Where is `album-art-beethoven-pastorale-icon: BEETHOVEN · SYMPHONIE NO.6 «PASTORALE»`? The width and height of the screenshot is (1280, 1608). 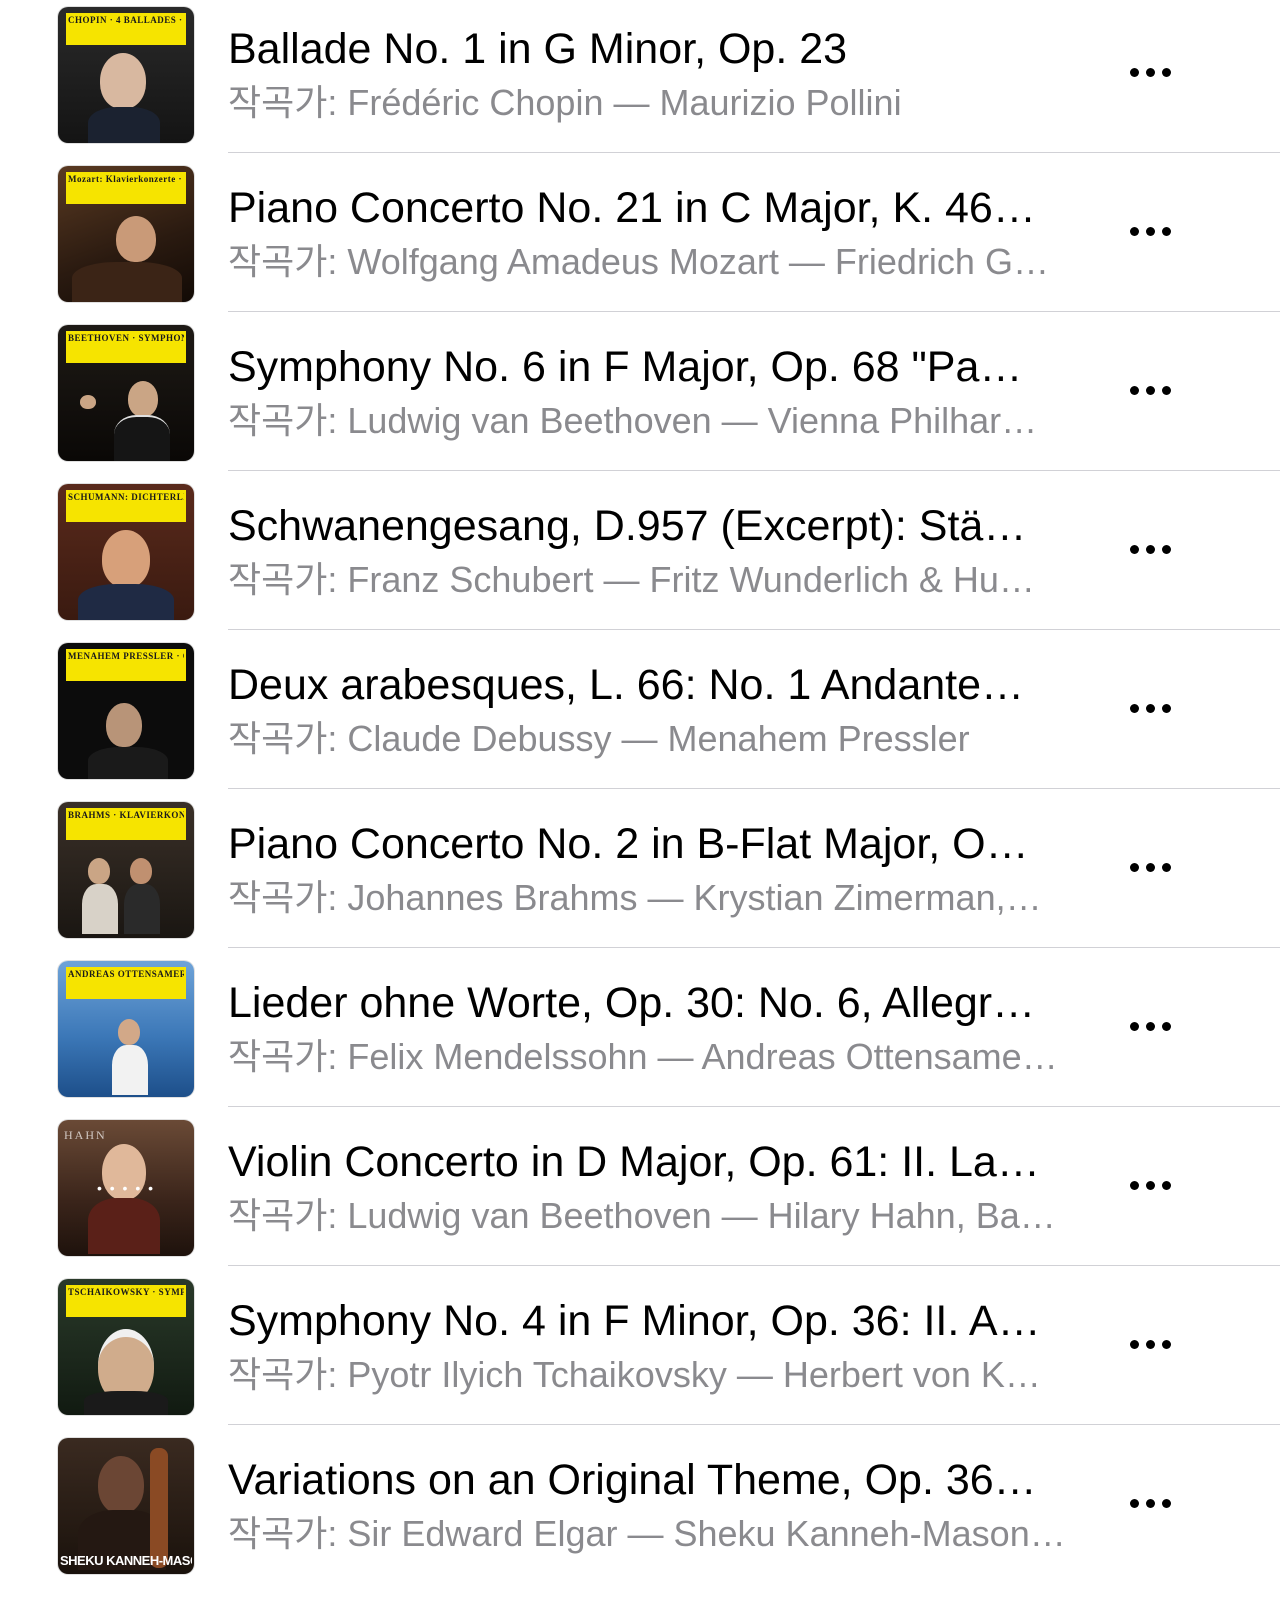
album-art-beethoven-pastorale-icon: BEETHOVEN · SYMPHONIE NO.6 «PASTORALE» is located at coordinates (126, 393).